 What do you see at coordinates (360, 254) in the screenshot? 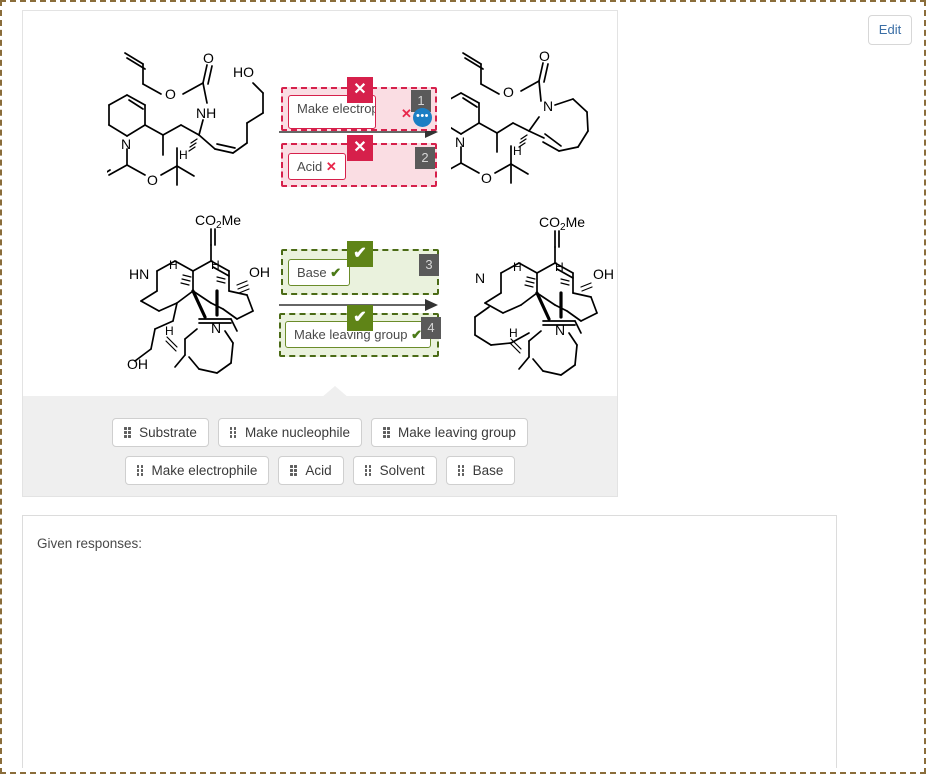
I see `verdict-icon-3: ✔` at bounding box center [360, 254].